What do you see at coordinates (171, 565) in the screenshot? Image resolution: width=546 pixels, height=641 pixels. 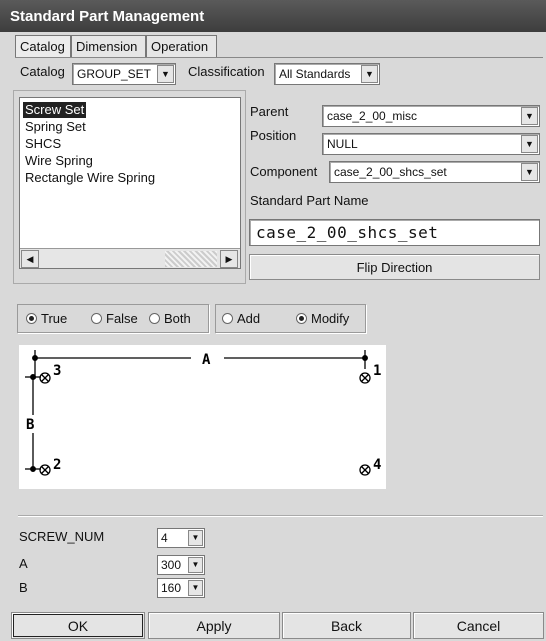 I see `param-value-a: 300` at bounding box center [171, 565].